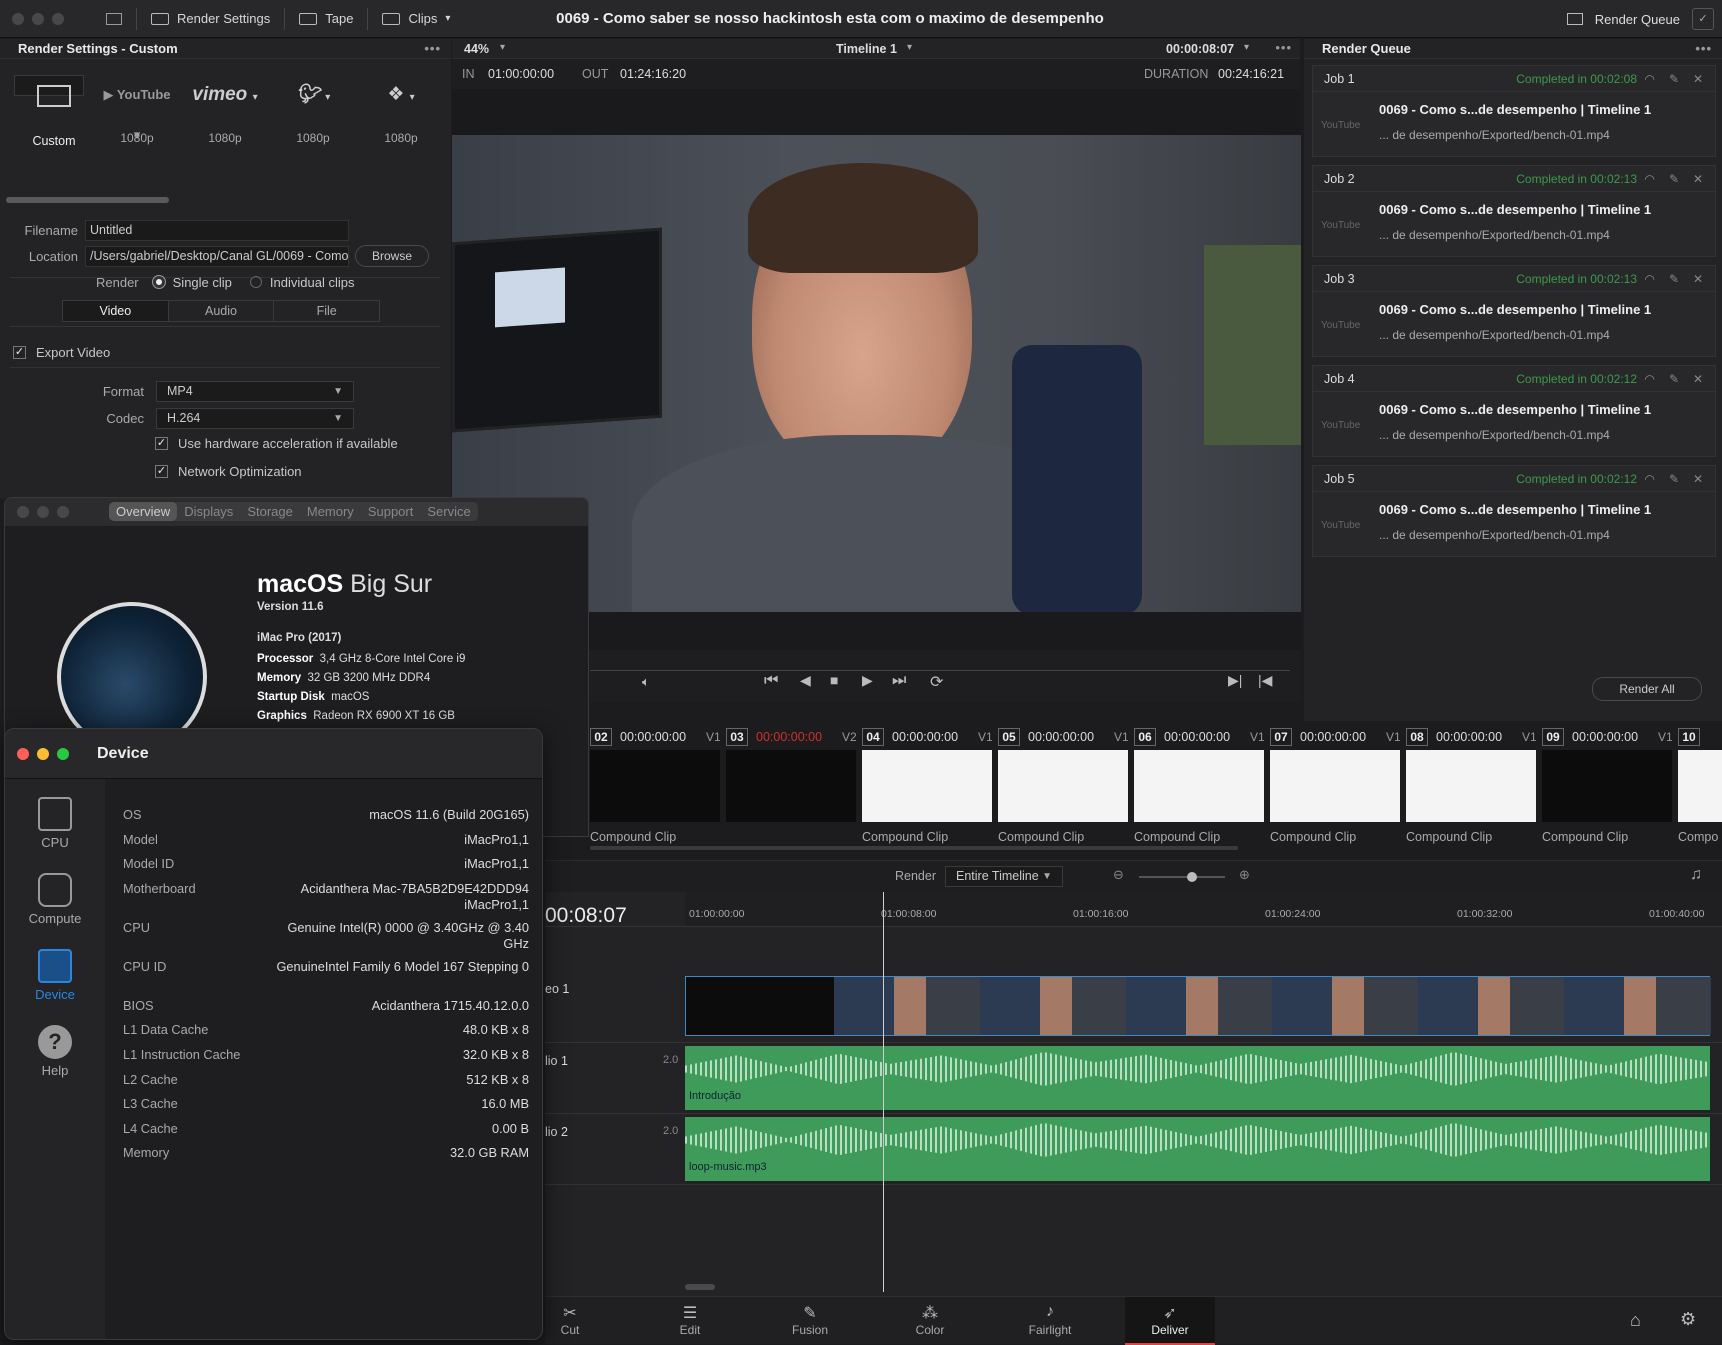 This screenshot has height=1345, width=1722. I want to click on preset-twitter: 🐦︎ ▾ 1080p, so click(313, 122).